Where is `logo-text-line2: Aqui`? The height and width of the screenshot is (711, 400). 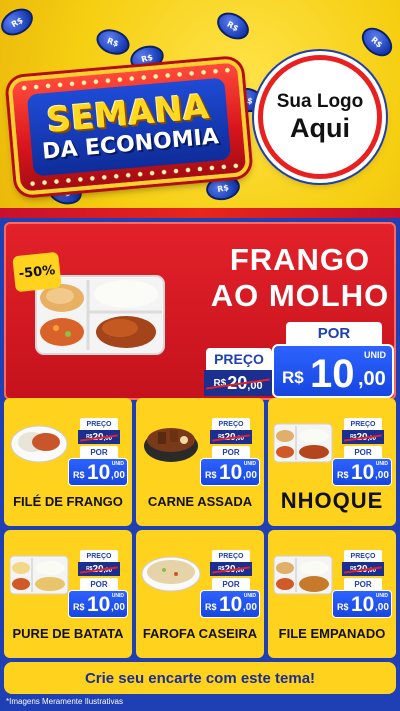 logo-text-line2: Aqui is located at coordinates (320, 128).